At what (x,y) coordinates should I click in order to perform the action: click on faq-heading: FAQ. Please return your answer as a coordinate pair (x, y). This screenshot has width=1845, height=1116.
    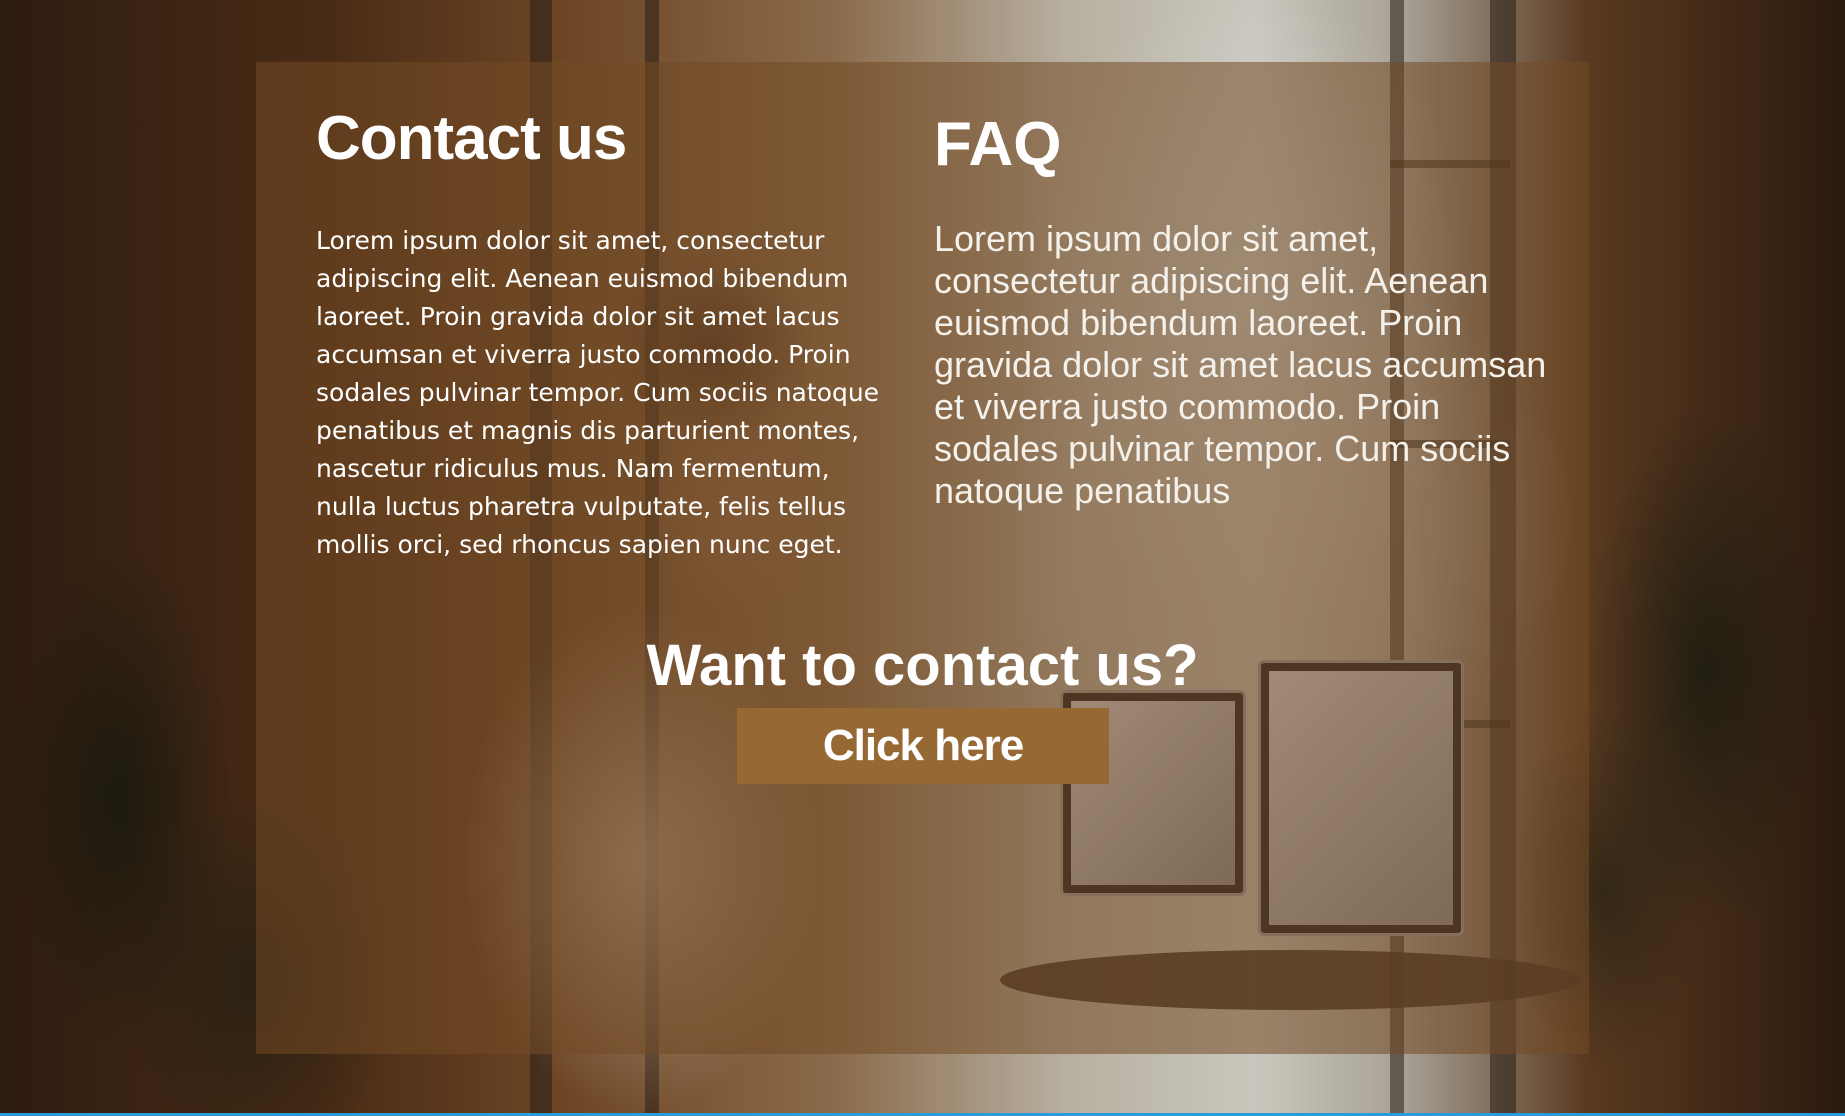
    Looking at the image, I should click on (998, 144).